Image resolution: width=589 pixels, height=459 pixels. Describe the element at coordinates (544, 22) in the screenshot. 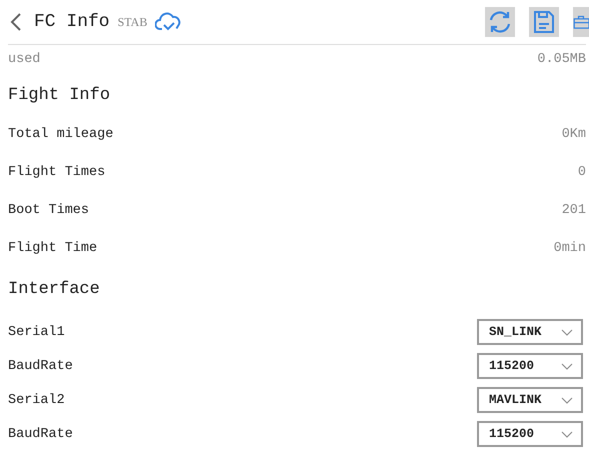

I see `save-button` at that location.